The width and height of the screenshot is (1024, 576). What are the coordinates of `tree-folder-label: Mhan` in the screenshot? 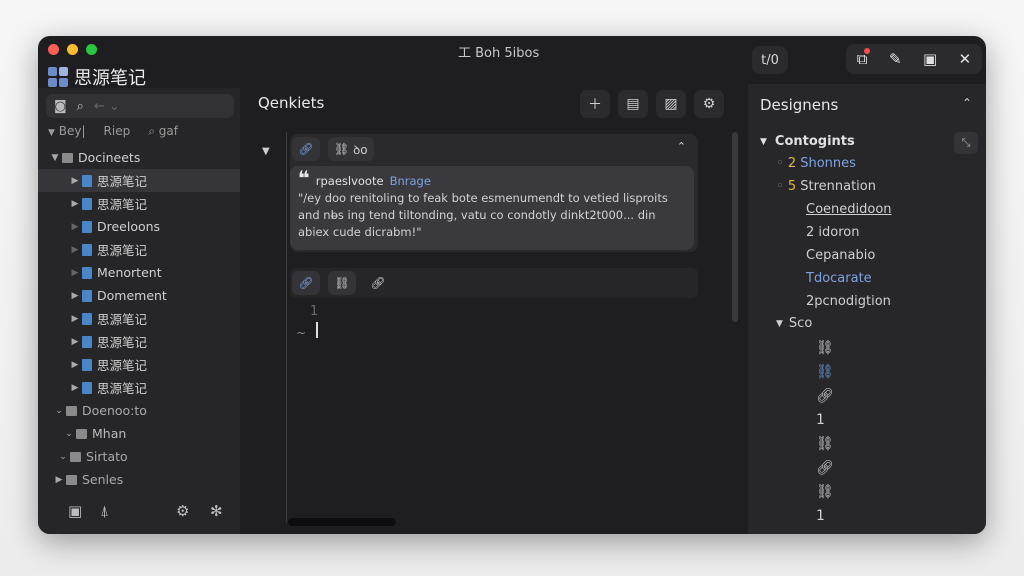 It's located at (109, 433).